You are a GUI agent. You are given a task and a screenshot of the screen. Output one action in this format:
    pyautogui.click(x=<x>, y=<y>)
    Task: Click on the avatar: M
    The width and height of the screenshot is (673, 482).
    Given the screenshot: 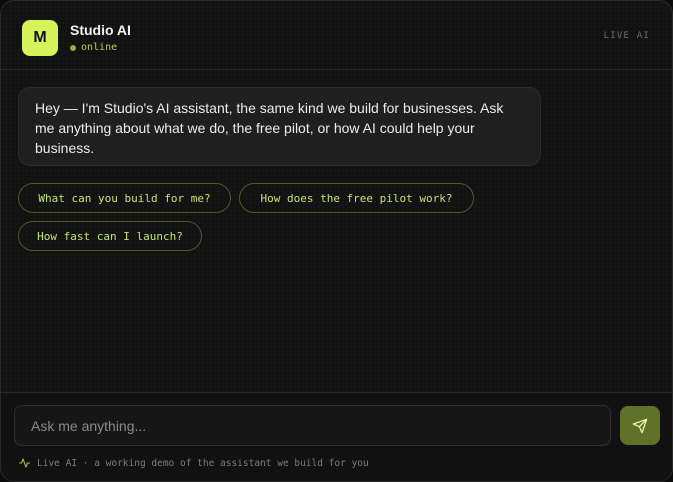 What is the action you would take?
    pyautogui.click(x=40, y=38)
    